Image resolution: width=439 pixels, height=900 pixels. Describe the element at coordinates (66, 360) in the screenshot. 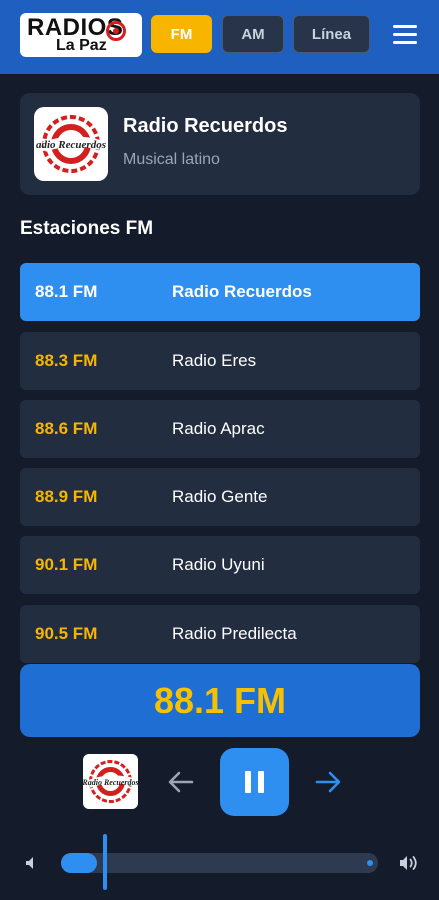

I see `station-frequency: 88.3 FM` at that location.